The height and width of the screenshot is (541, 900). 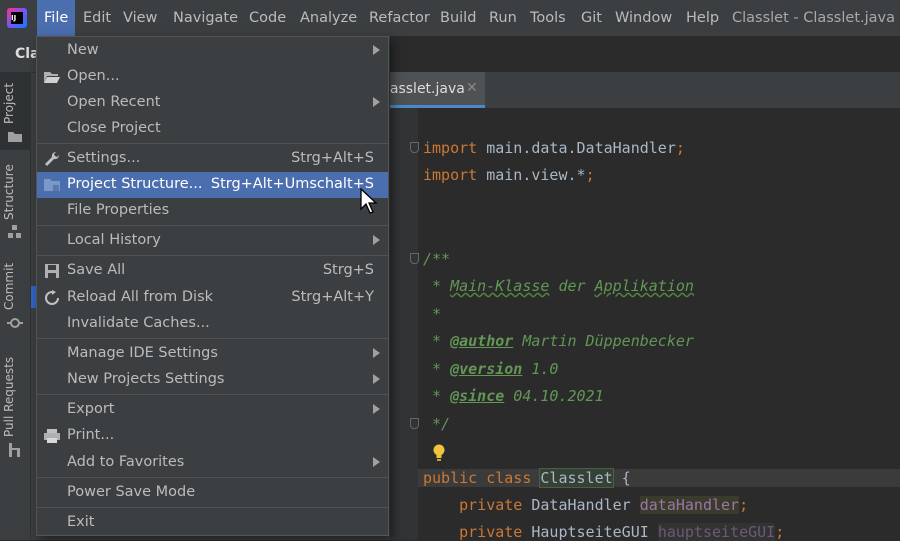 I want to click on menu-view: View, so click(x=140, y=18).